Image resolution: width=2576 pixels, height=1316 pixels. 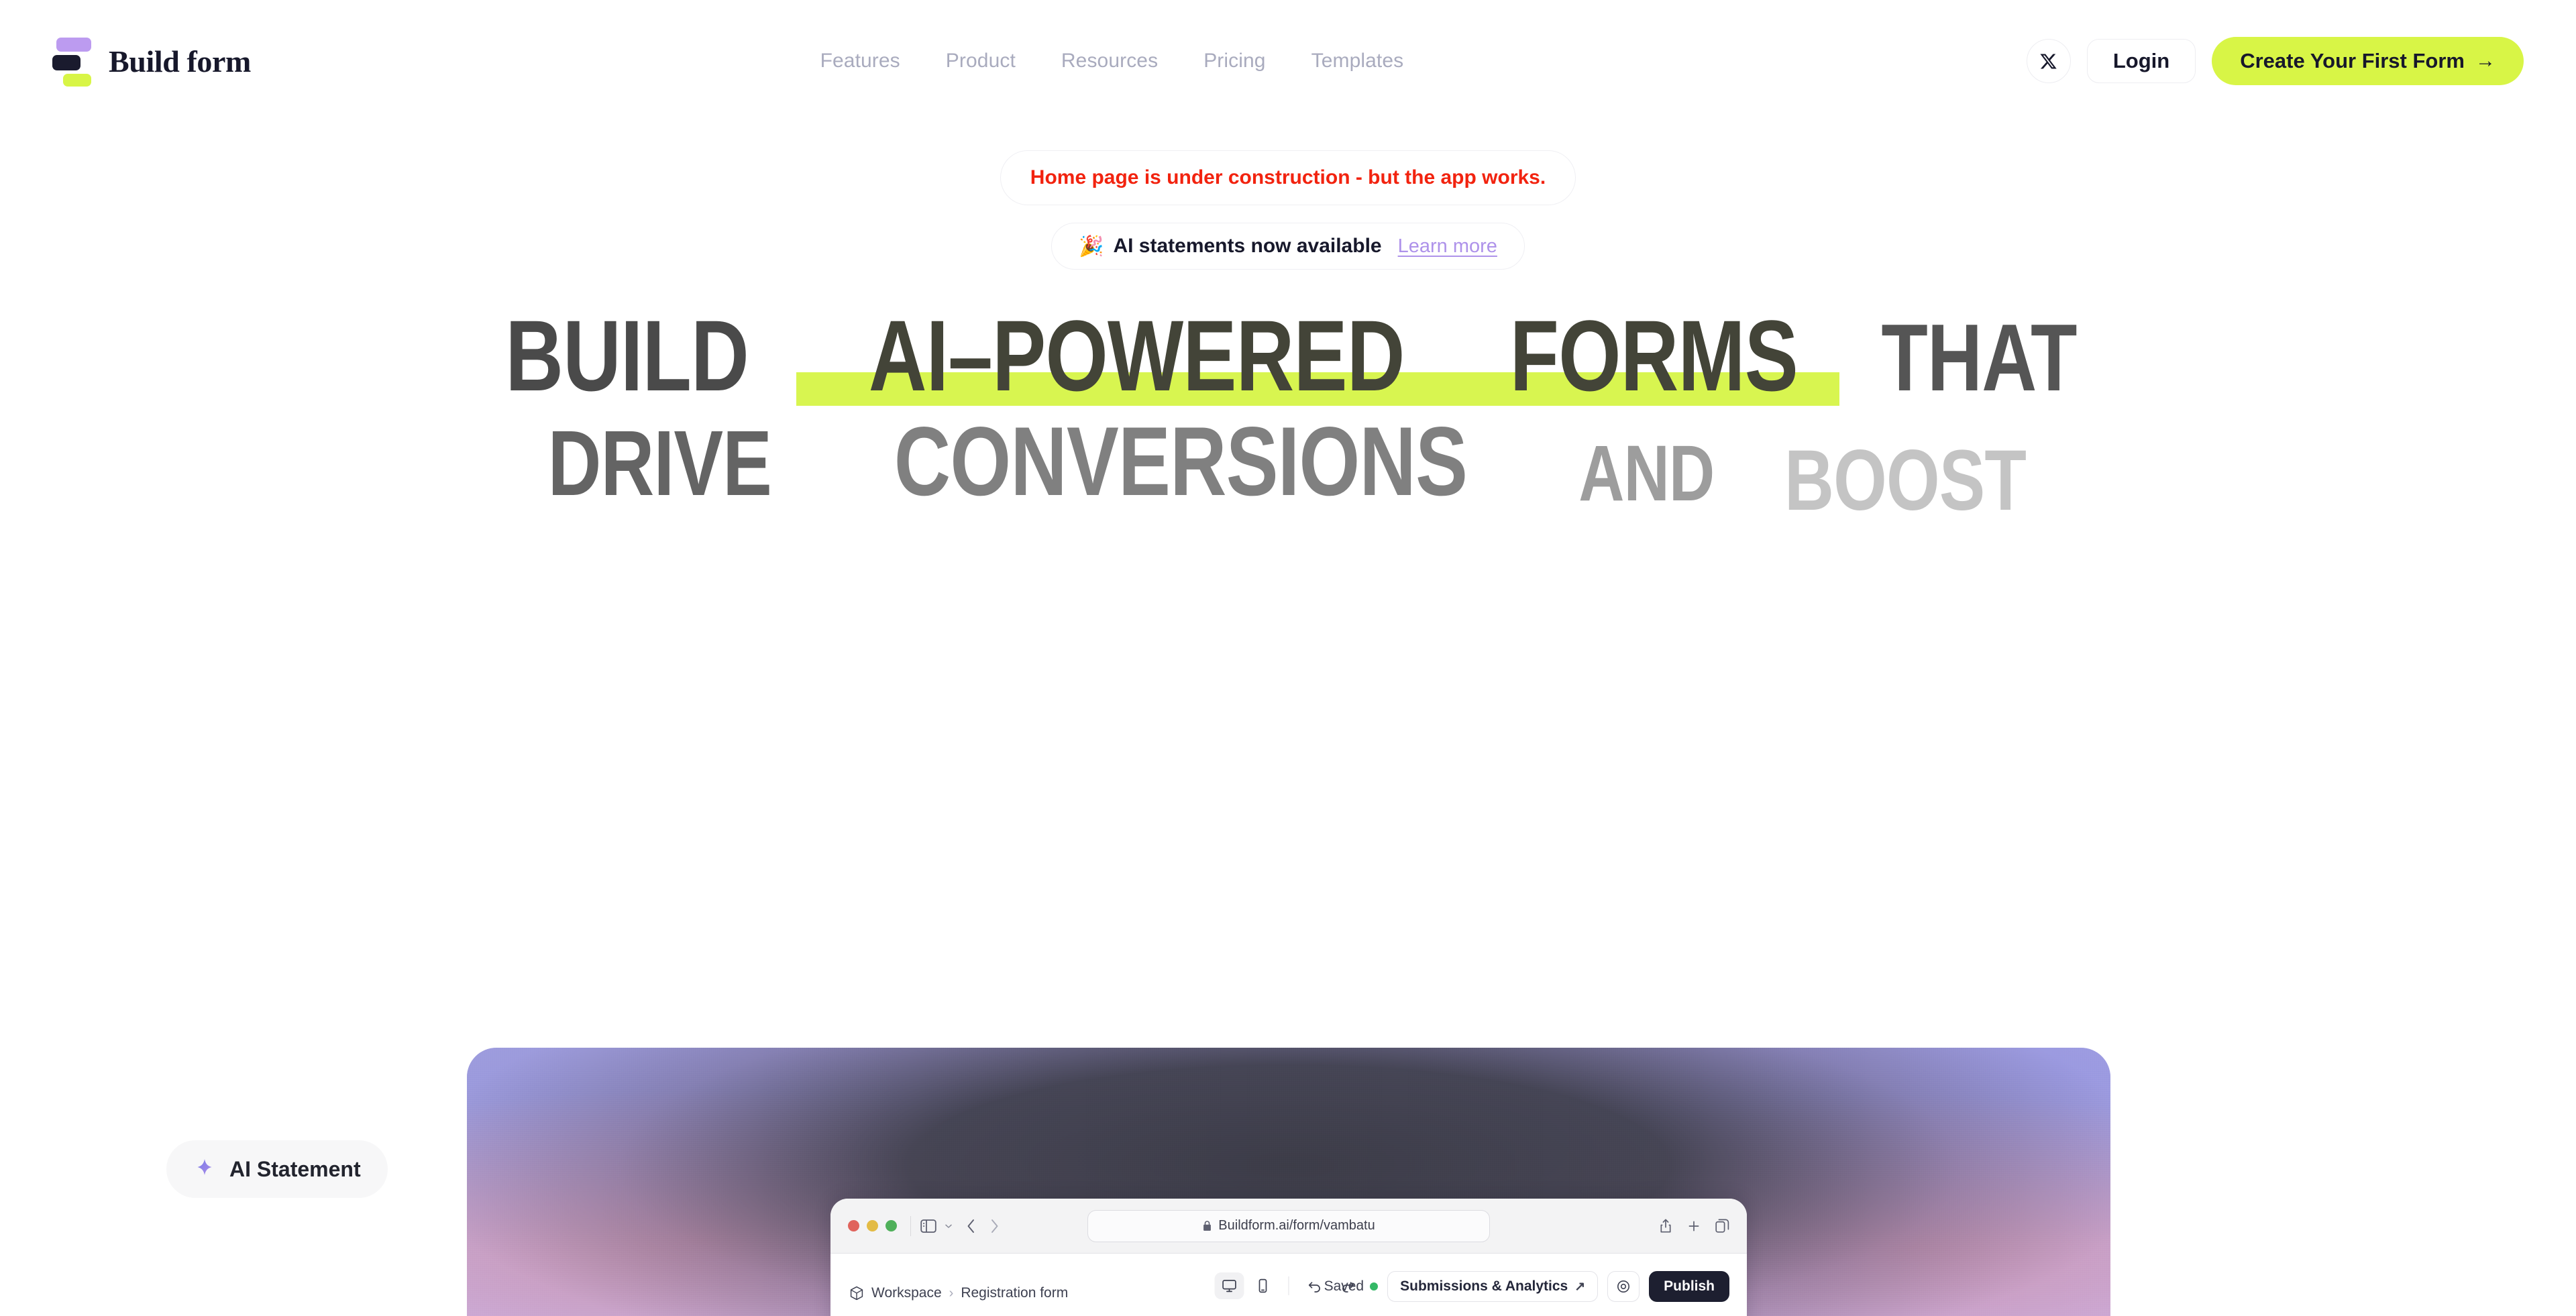 I want to click on chrome-right-actions, so click(x=1694, y=1226).